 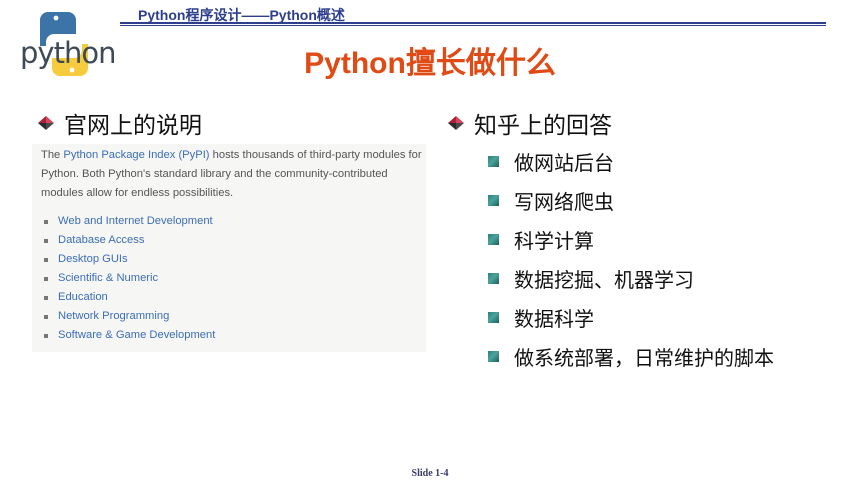 I want to click on list-item: Network Programming, so click(x=129, y=316).